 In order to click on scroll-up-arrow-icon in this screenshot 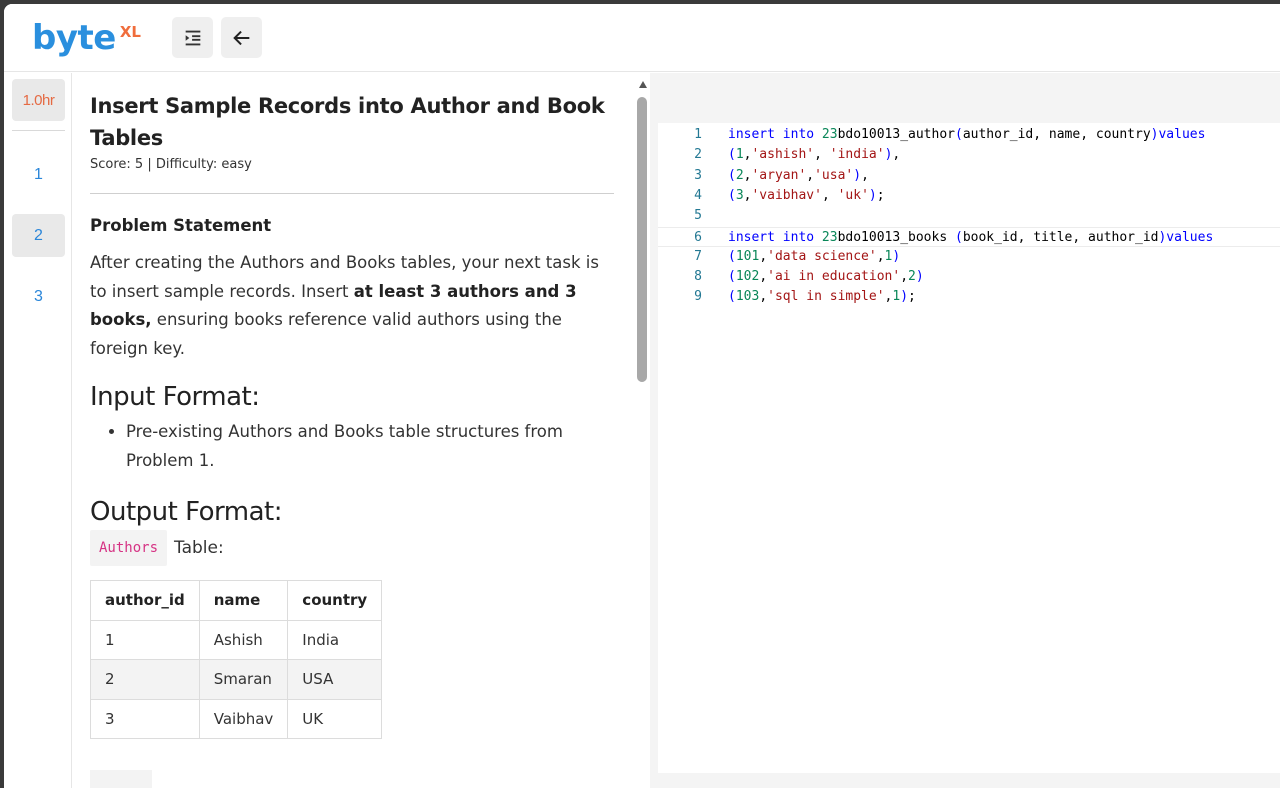, I will do `click(643, 84)`.